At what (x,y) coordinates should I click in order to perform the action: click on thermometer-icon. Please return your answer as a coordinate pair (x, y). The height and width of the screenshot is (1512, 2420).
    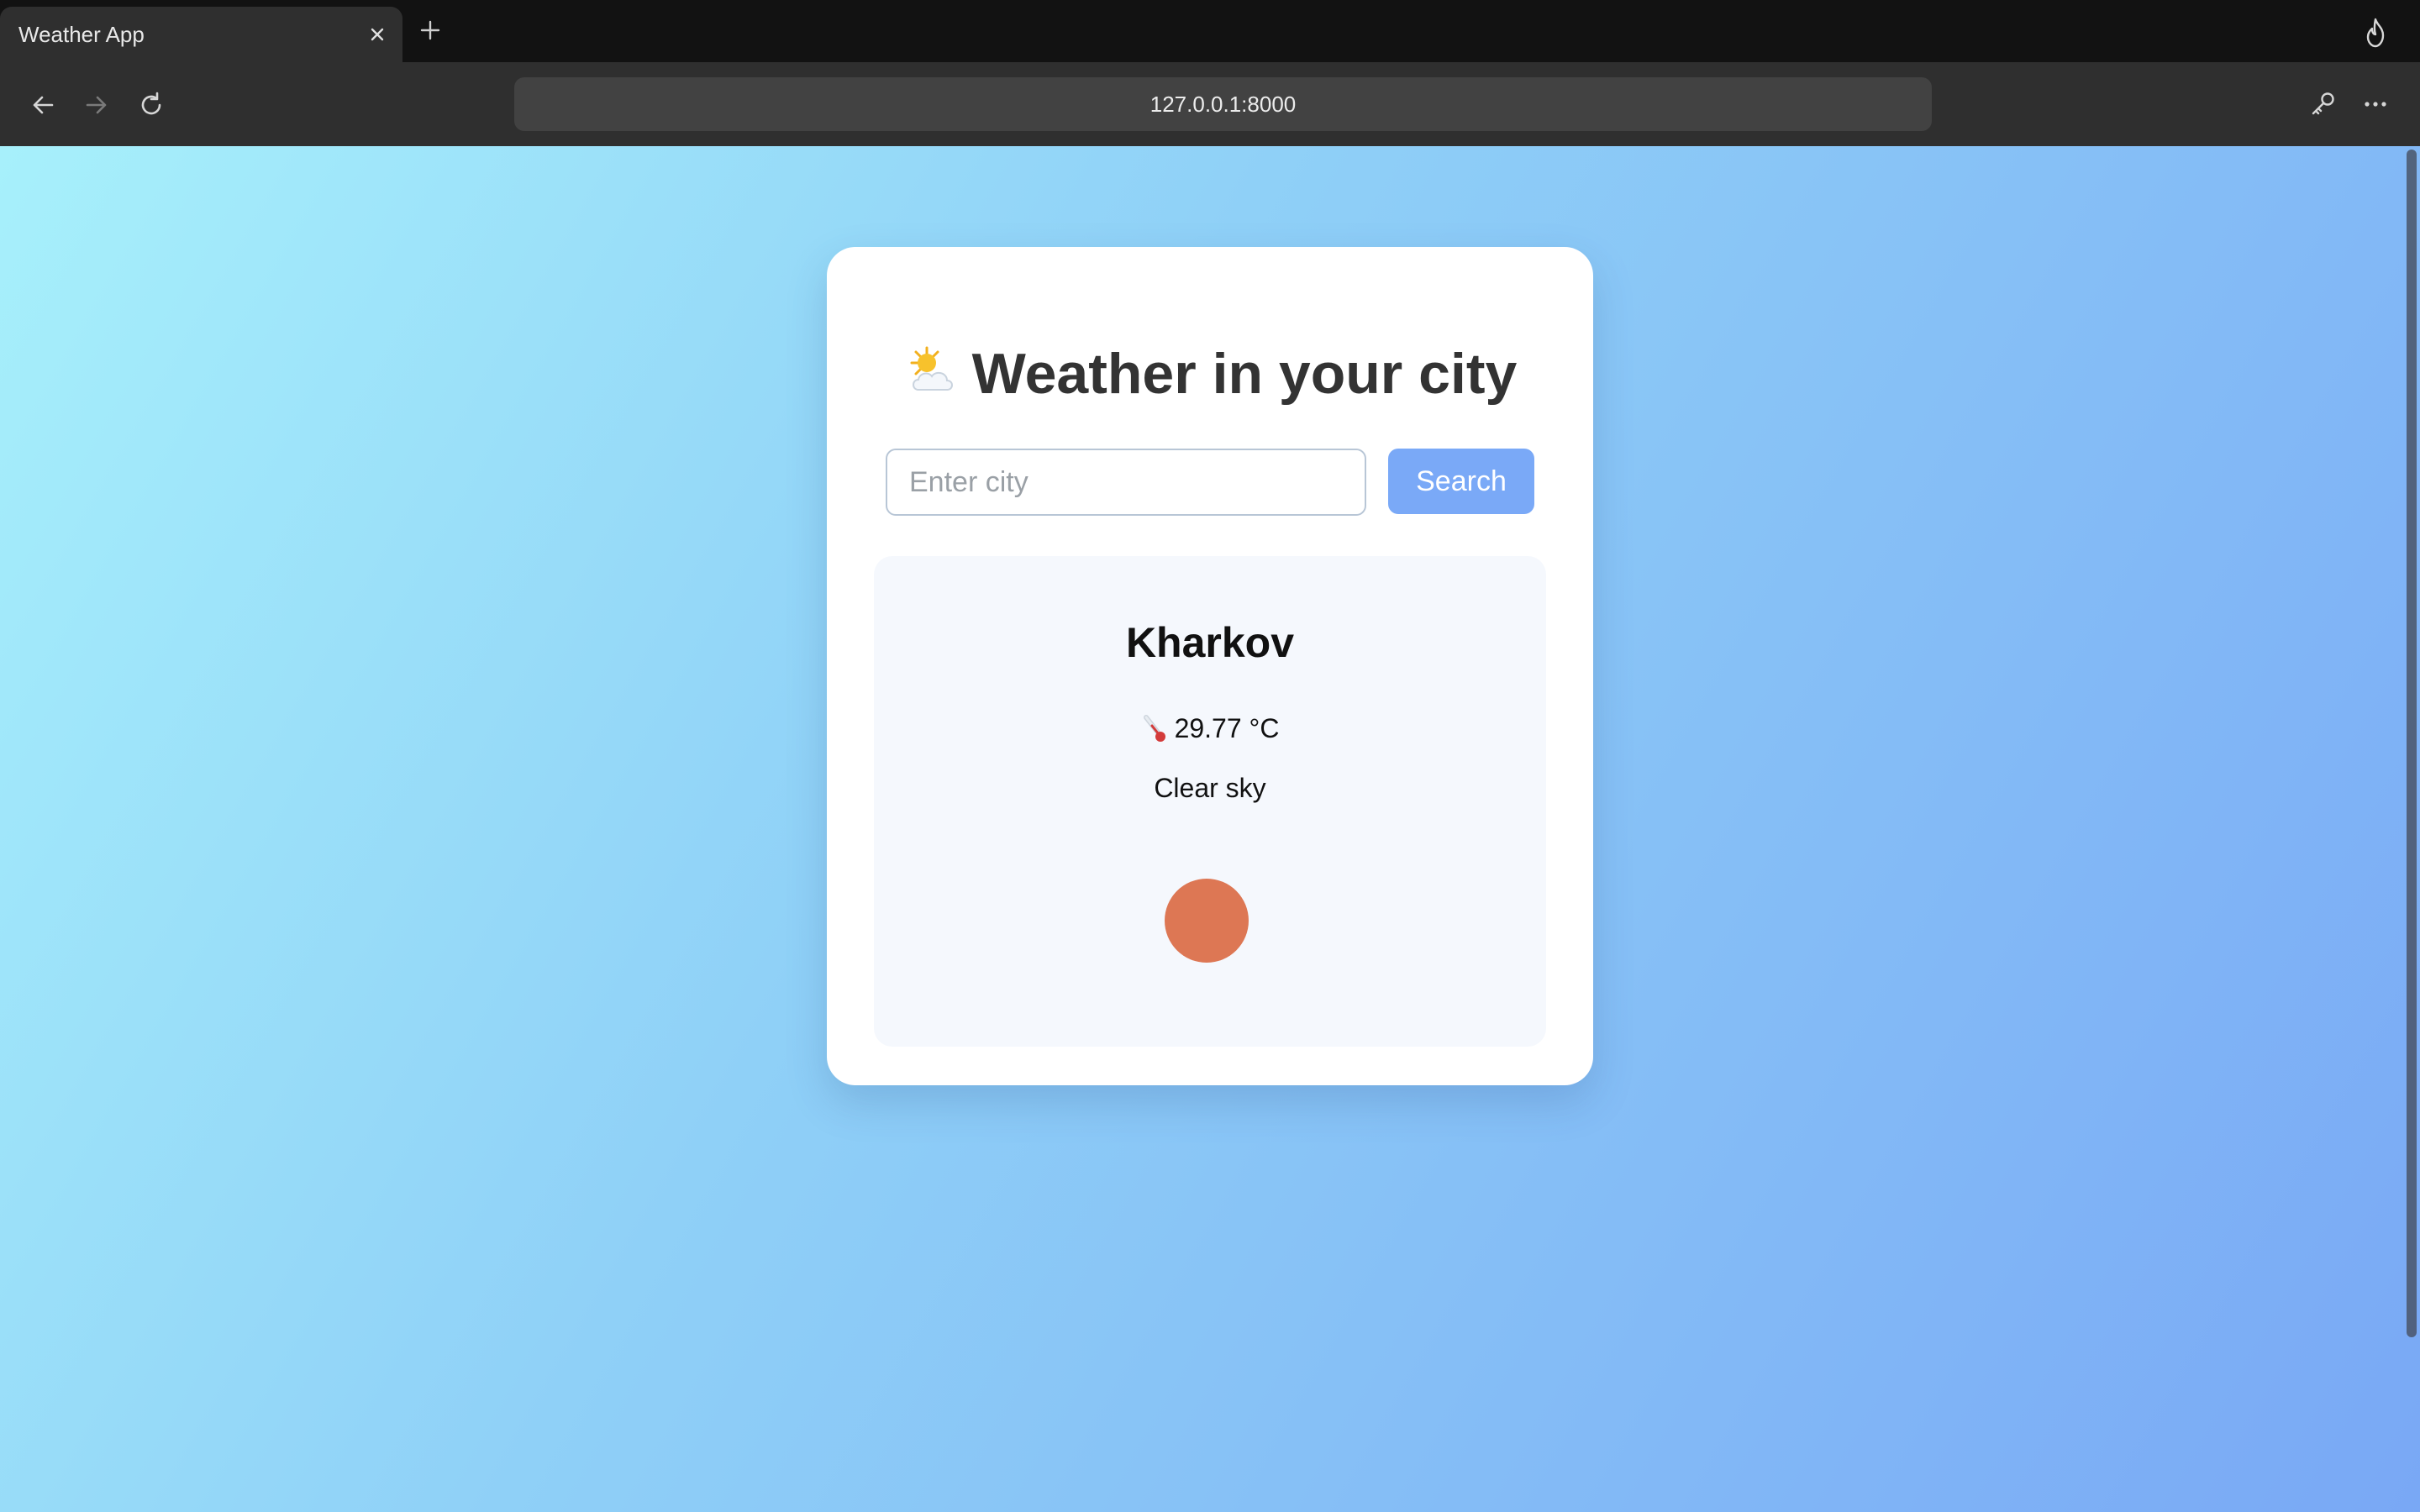
    Looking at the image, I should click on (1154, 728).